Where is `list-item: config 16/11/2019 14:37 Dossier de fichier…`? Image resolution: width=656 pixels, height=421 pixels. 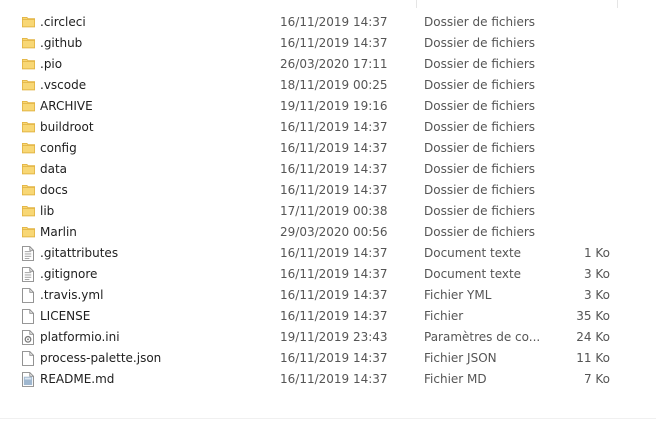
list-item: config 16/11/2019 14:37 Dossier de fichier… is located at coordinates (310, 148).